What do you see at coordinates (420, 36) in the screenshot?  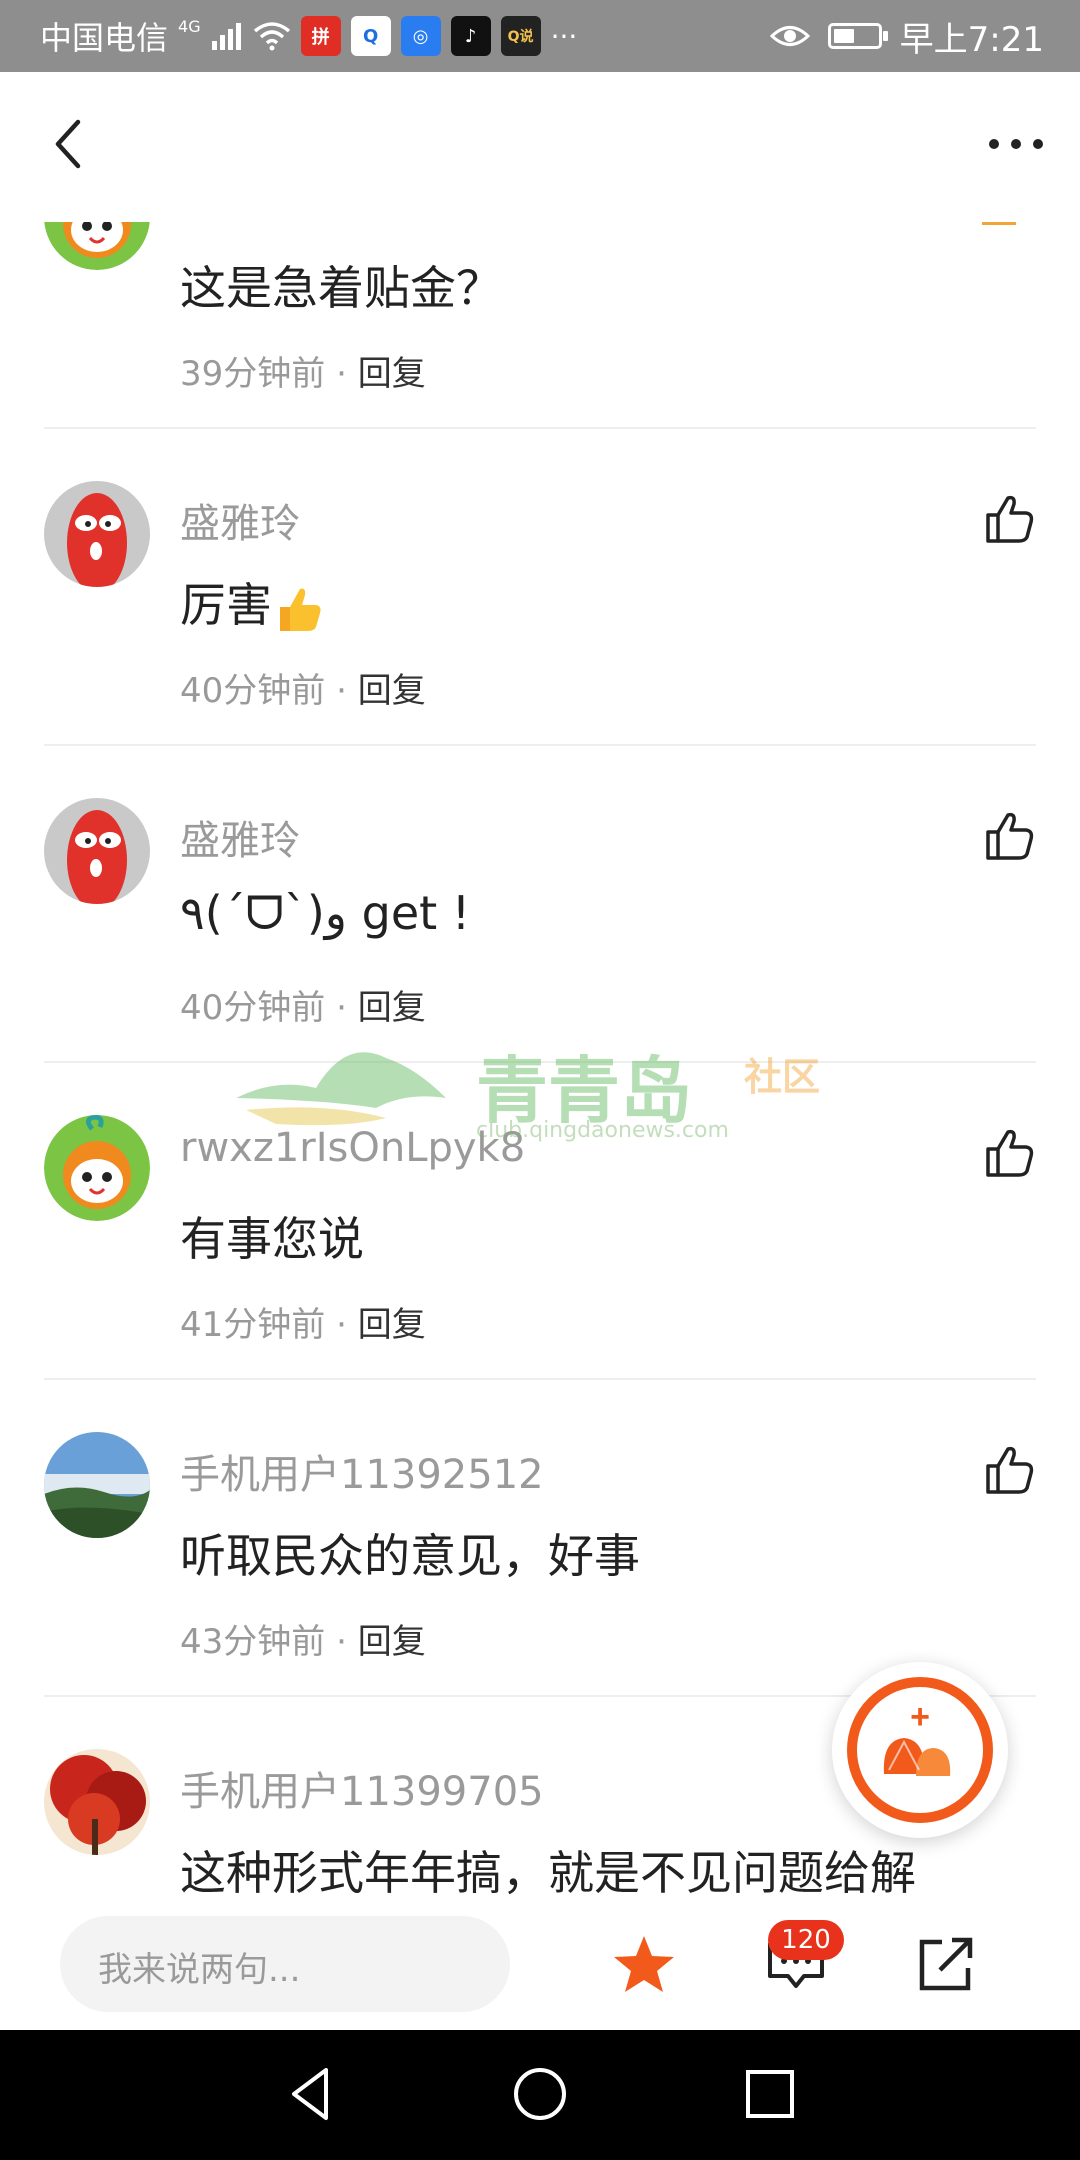 I see `browser-icon: ◎` at bounding box center [420, 36].